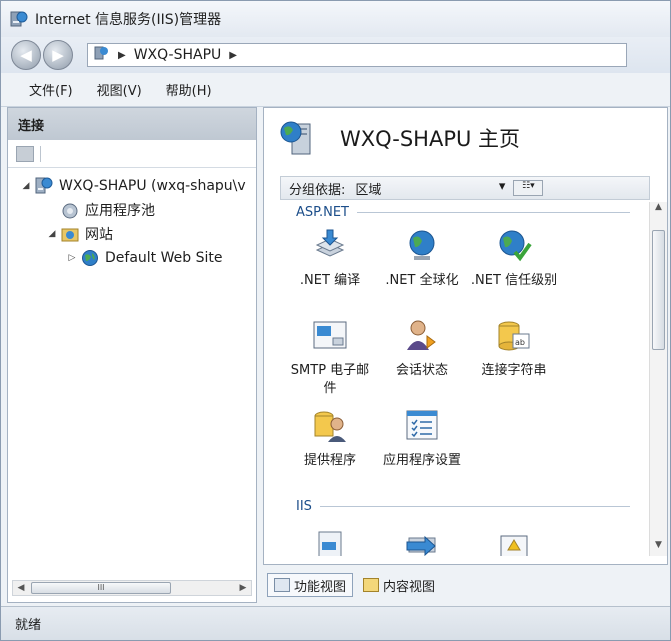 The image size is (671, 641). Describe the element at coordinates (330, 357) in the screenshot. I see `feature-smtp-email: SMTP 电子邮件` at that location.